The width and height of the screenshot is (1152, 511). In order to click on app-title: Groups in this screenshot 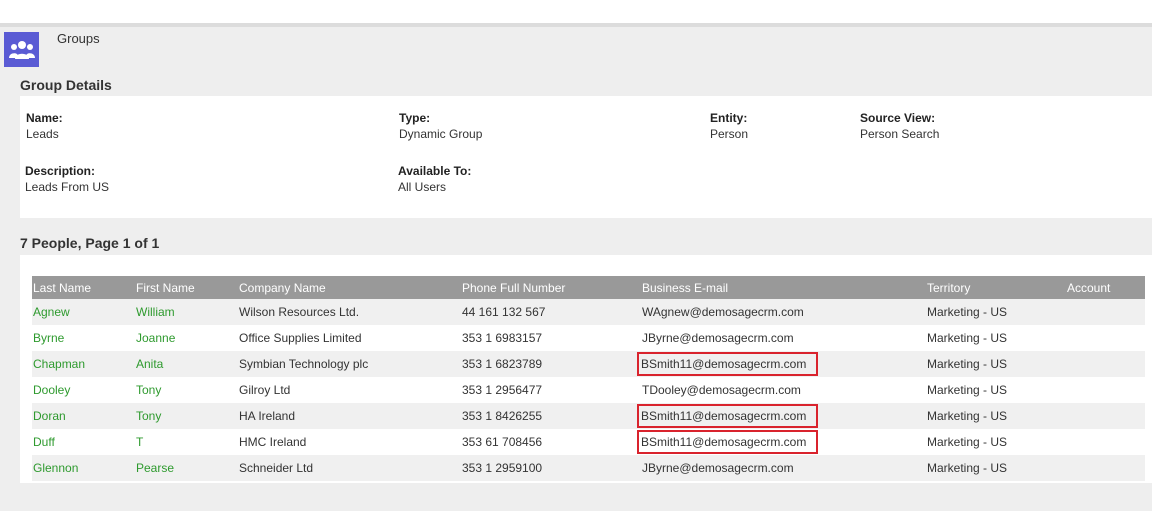, I will do `click(78, 38)`.